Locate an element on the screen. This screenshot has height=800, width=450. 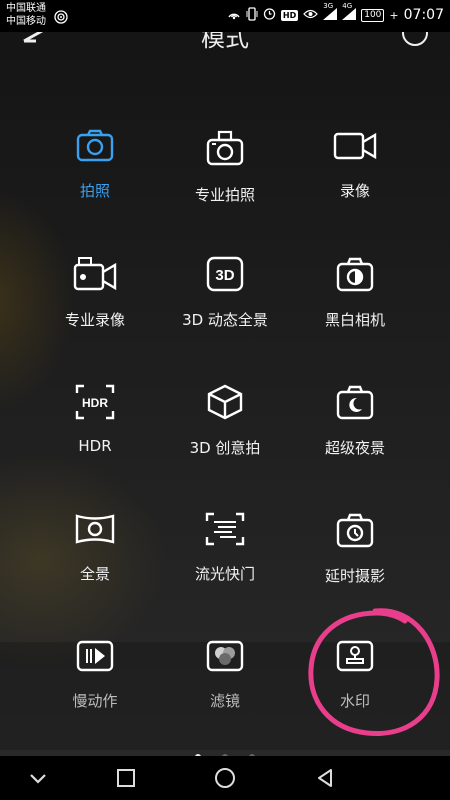
mode-photo: 拍照 is located at coordinates (95, 164).